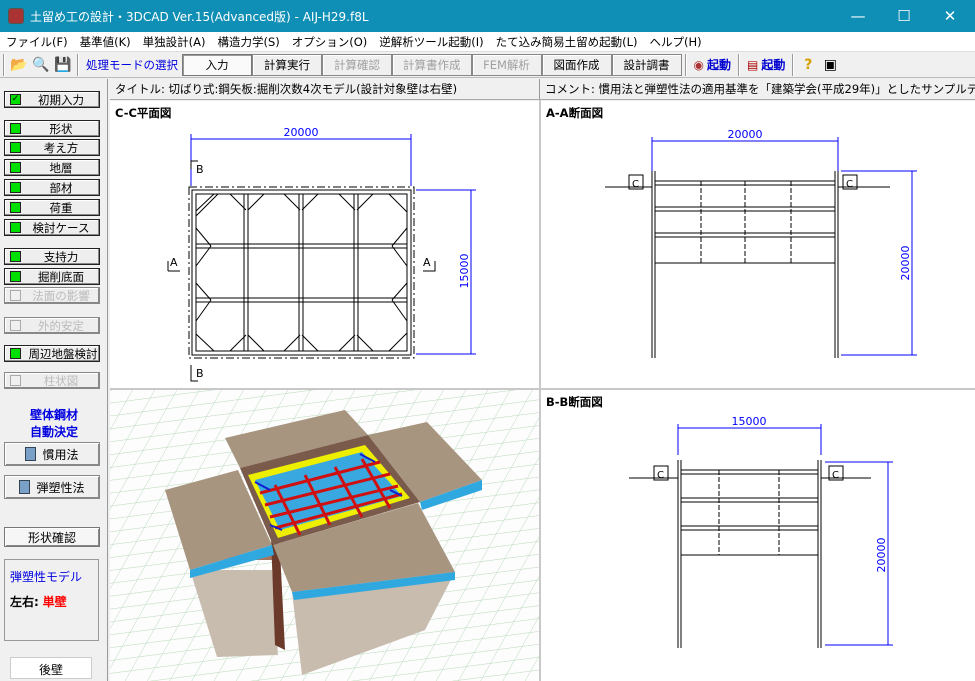  I want to click on approach-button: 考え方, so click(52, 147).